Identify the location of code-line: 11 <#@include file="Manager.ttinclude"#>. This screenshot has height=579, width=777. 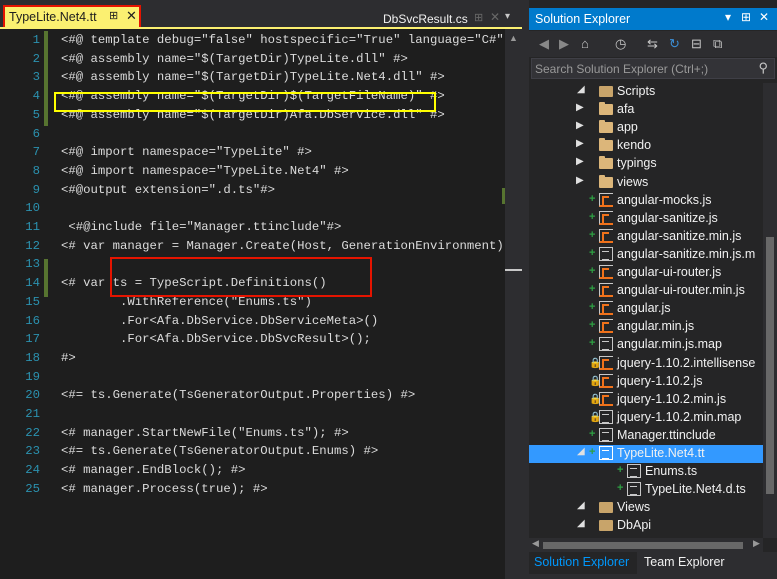
(252, 227).